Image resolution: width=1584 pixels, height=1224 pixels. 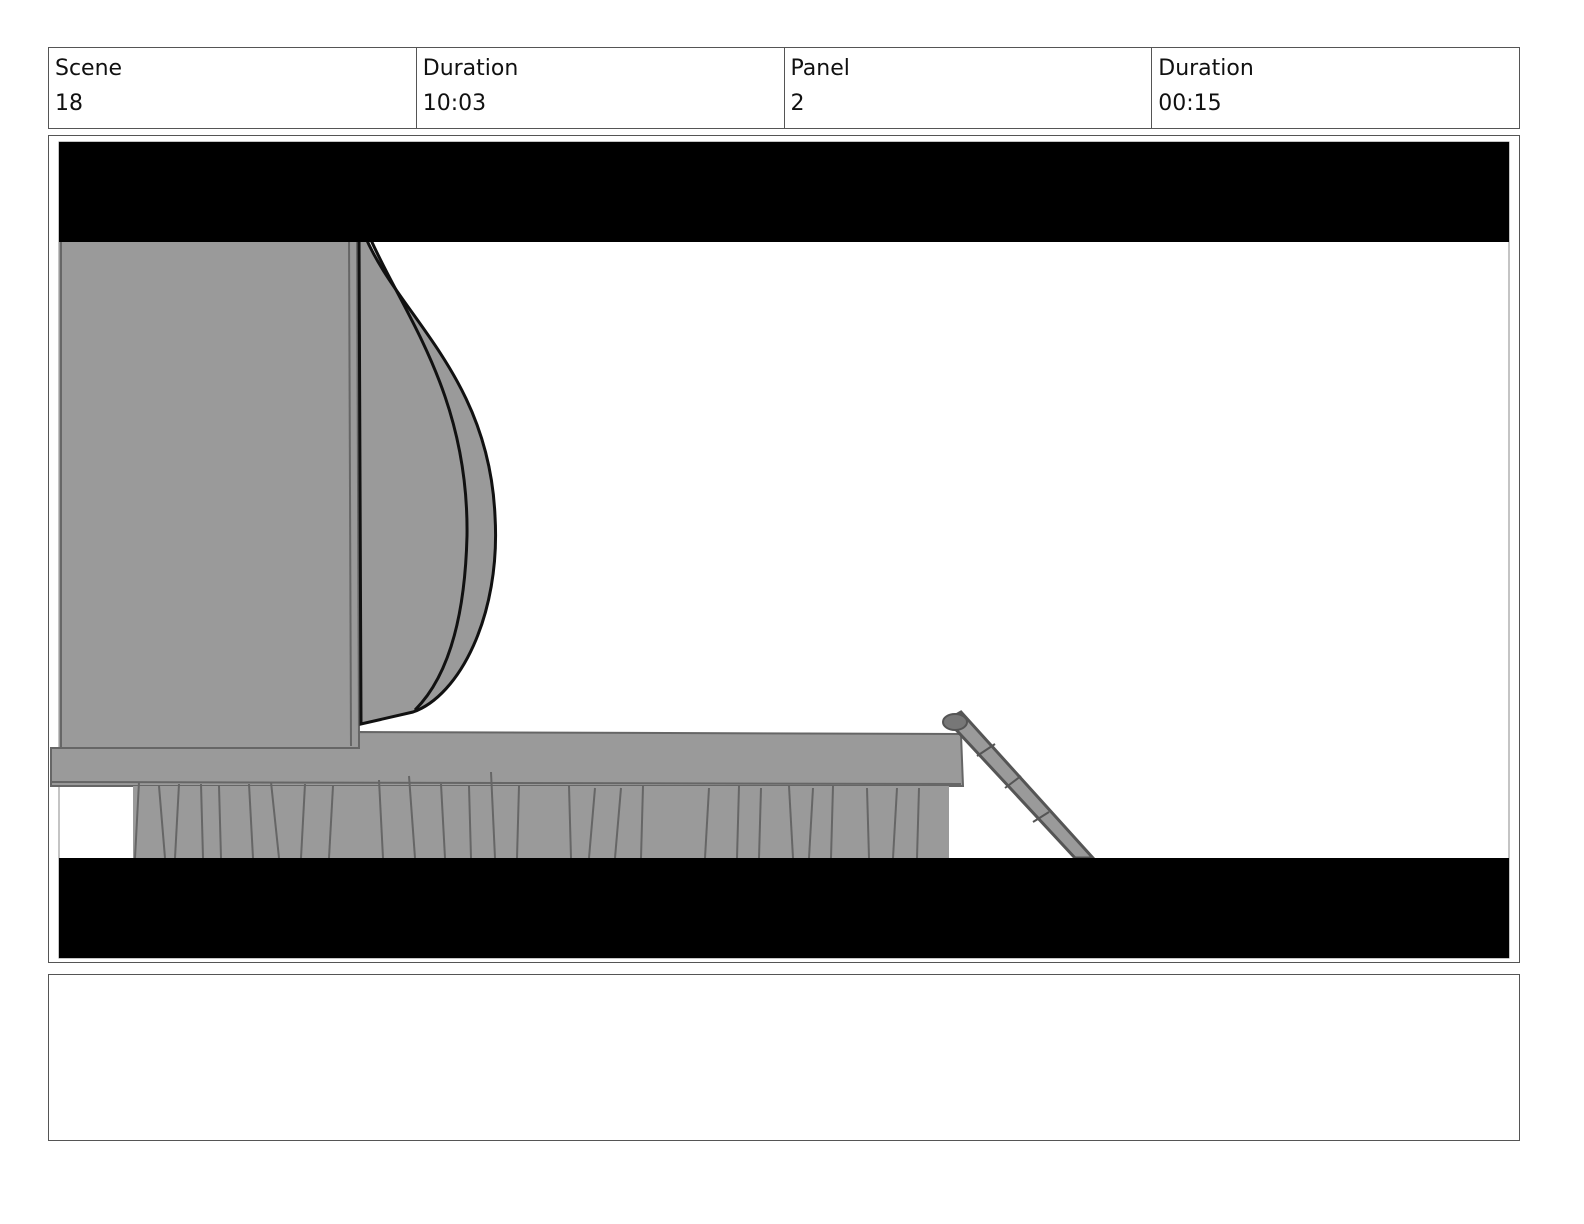 What do you see at coordinates (784, 192) in the screenshot?
I see `letterbox-top` at bounding box center [784, 192].